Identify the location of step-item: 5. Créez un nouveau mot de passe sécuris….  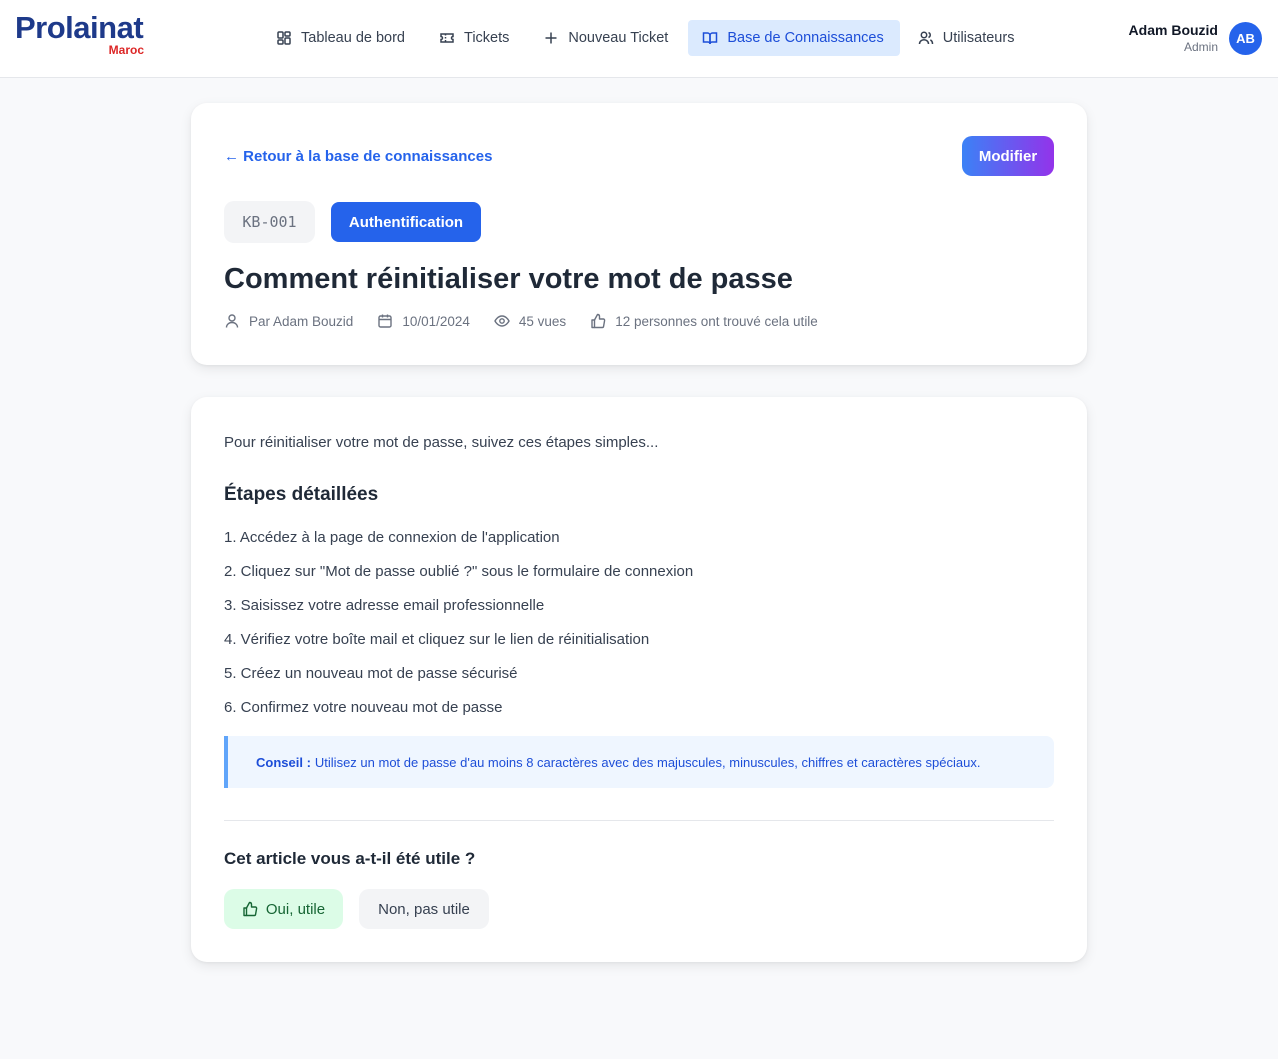
(371, 673).